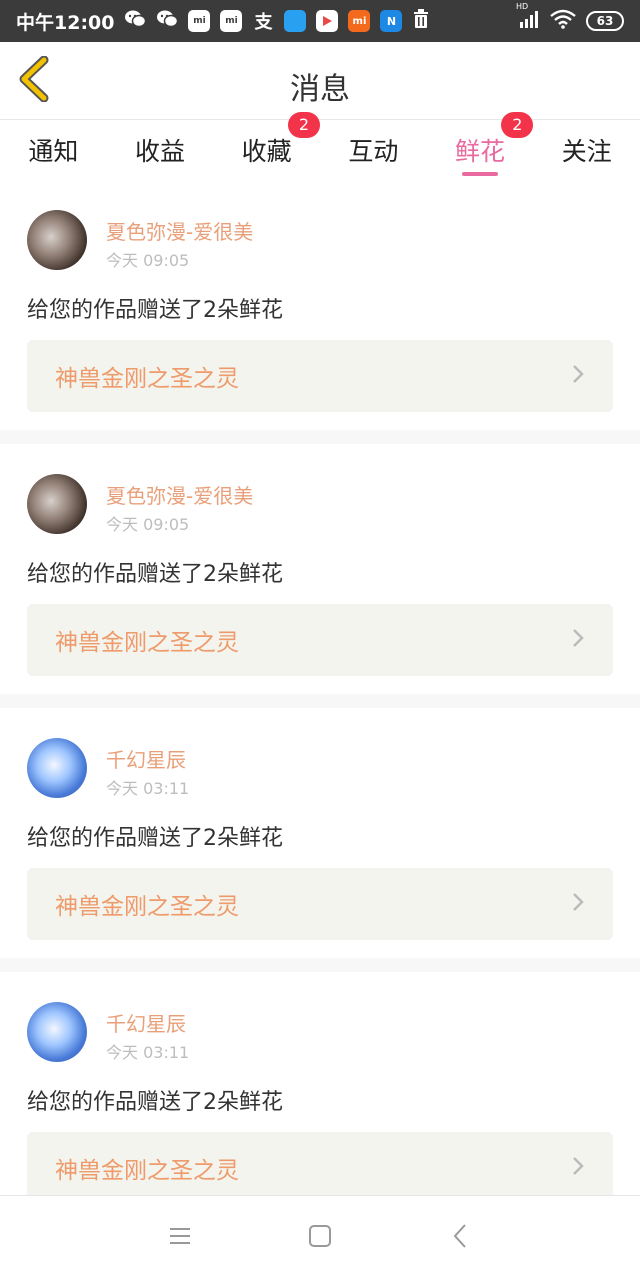  I want to click on nav-back-button, so click(460, 1238).